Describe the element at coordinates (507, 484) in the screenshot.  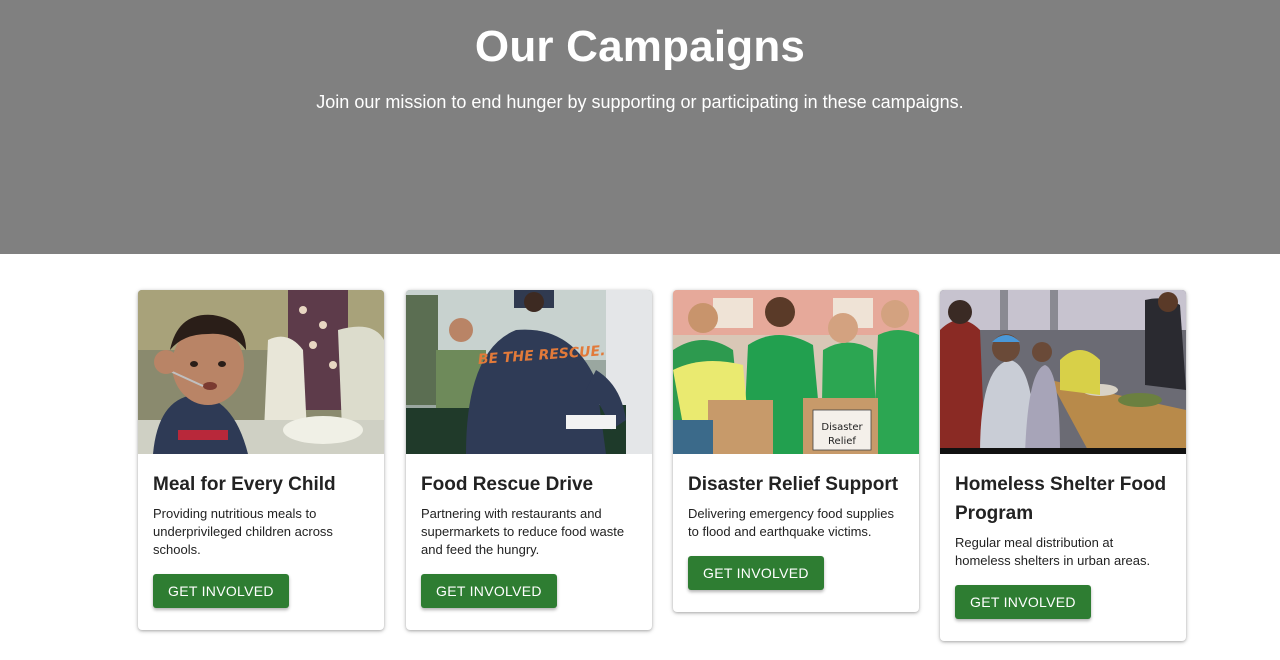
I see `campaign-title: Food Rescue Drive` at that location.